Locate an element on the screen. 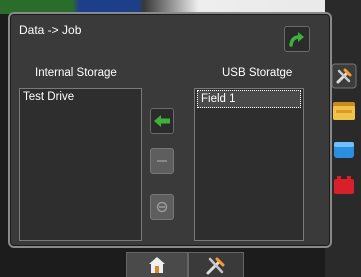 This screenshot has width=361, height=277. usb-storage-label: USB Storatge is located at coordinates (257, 73).